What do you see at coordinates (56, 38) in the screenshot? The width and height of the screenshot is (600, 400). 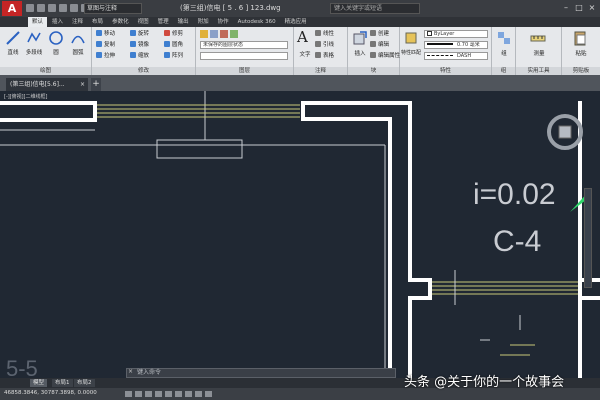 I see `circle-icon` at bounding box center [56, 38].